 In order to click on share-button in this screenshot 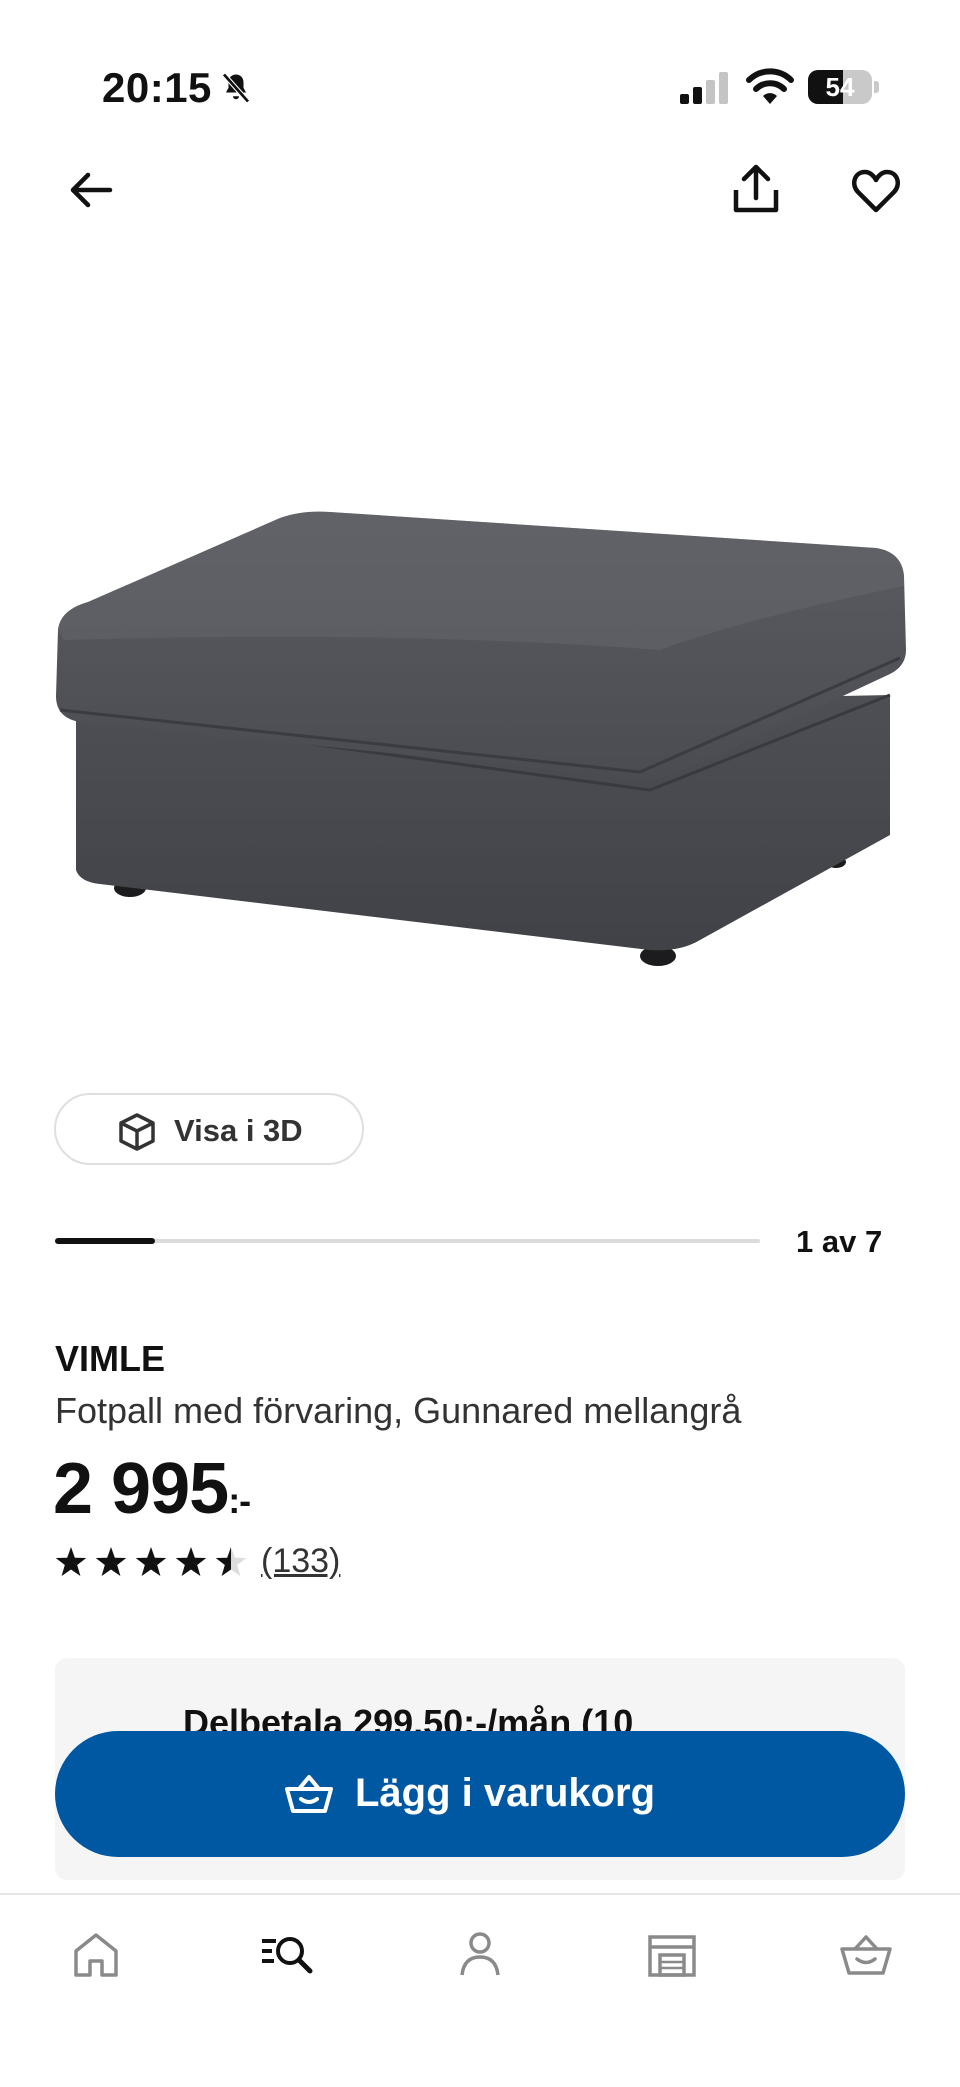, I will do `click(756, 190)`.